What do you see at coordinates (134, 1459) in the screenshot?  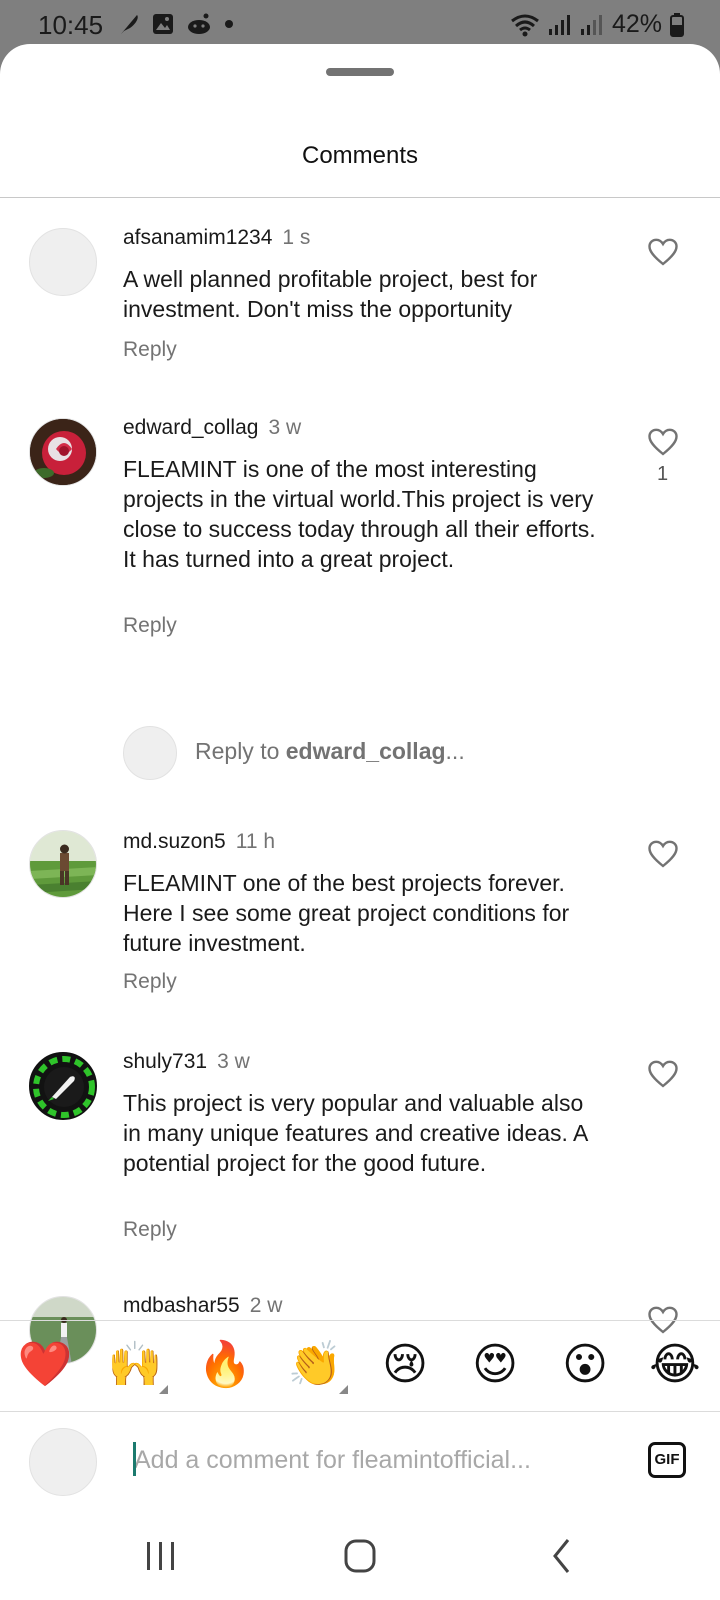 I see `text-cursor` at bounding box center [134, 1459].